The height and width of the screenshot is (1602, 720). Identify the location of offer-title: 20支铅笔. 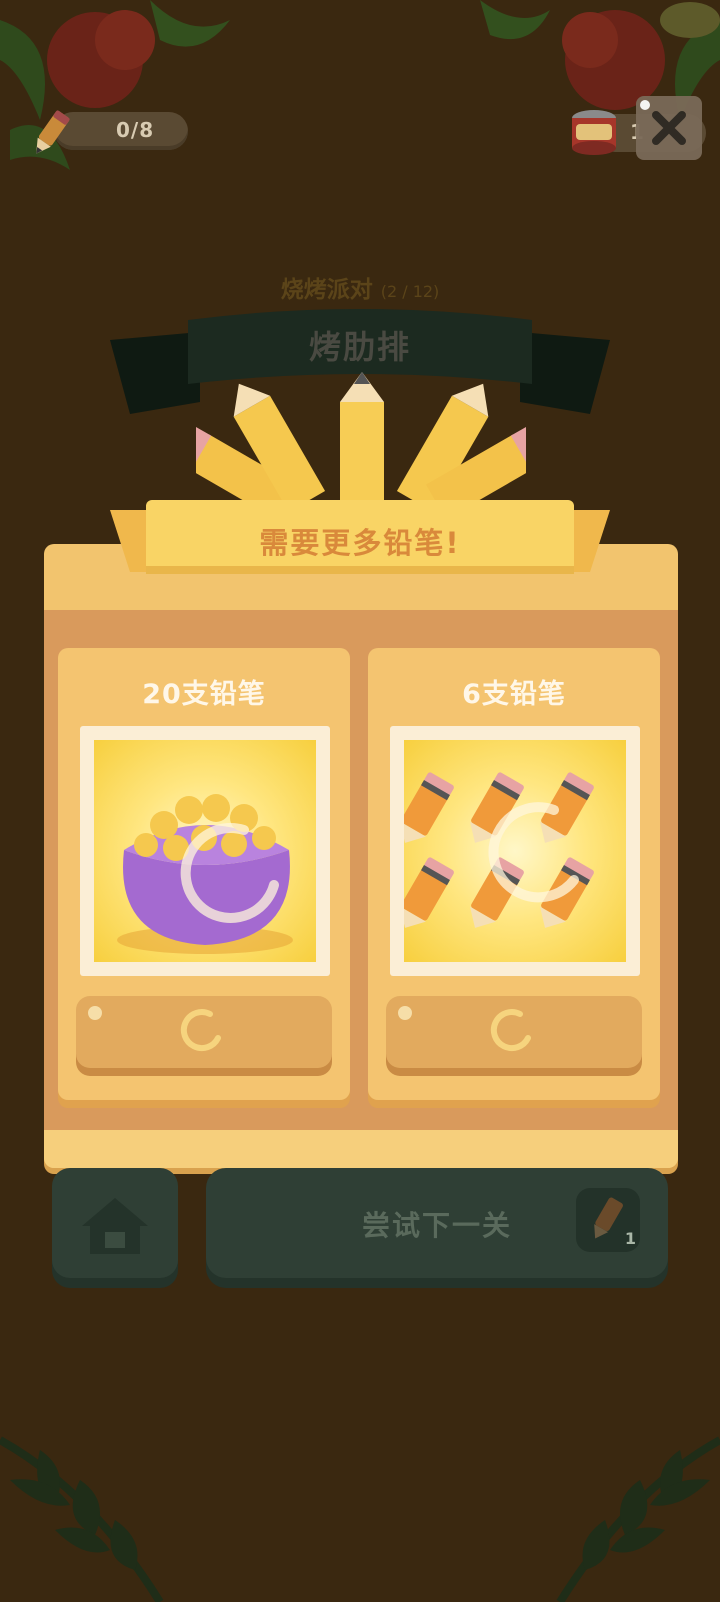
(204, 694).